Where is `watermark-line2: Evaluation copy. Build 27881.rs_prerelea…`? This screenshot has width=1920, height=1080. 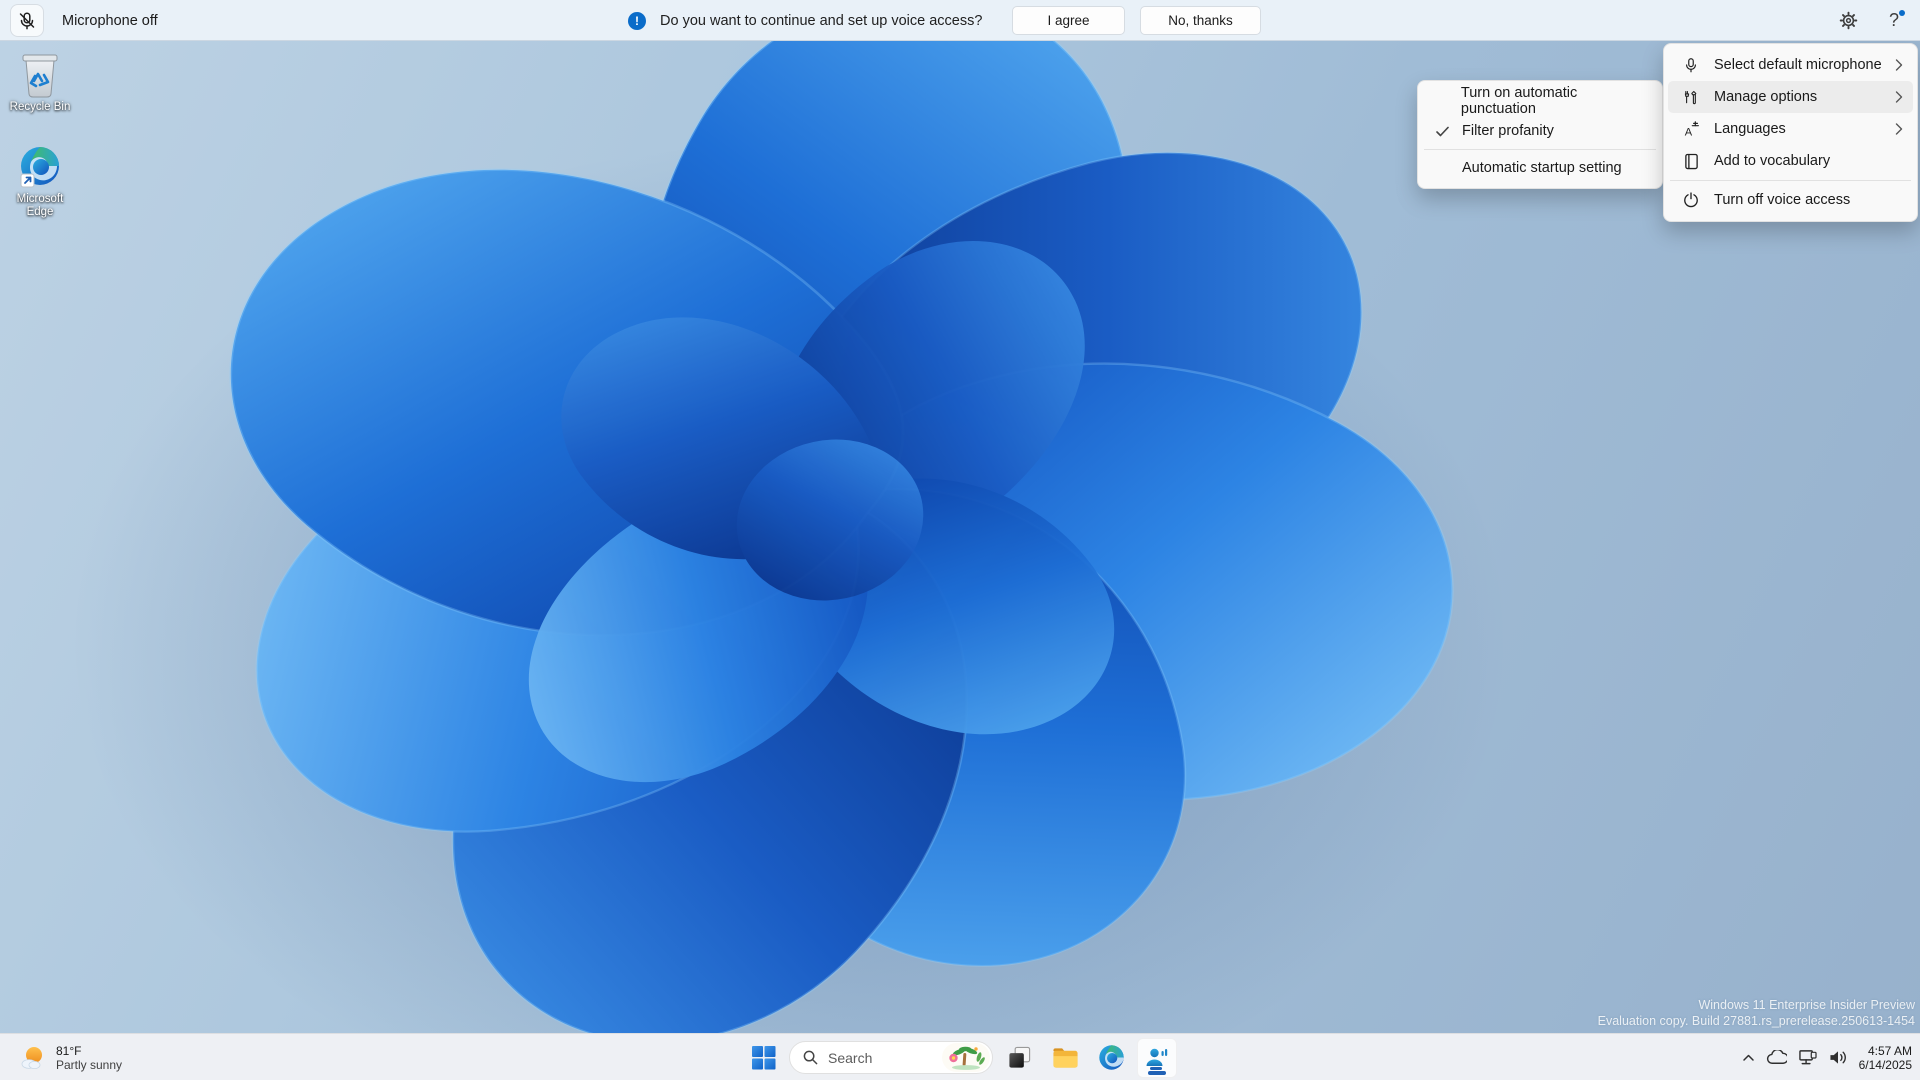
watermark-line2: Evaluation copy. Build 27881.rs_prerelea… is located at coordinates (1756, 1021).